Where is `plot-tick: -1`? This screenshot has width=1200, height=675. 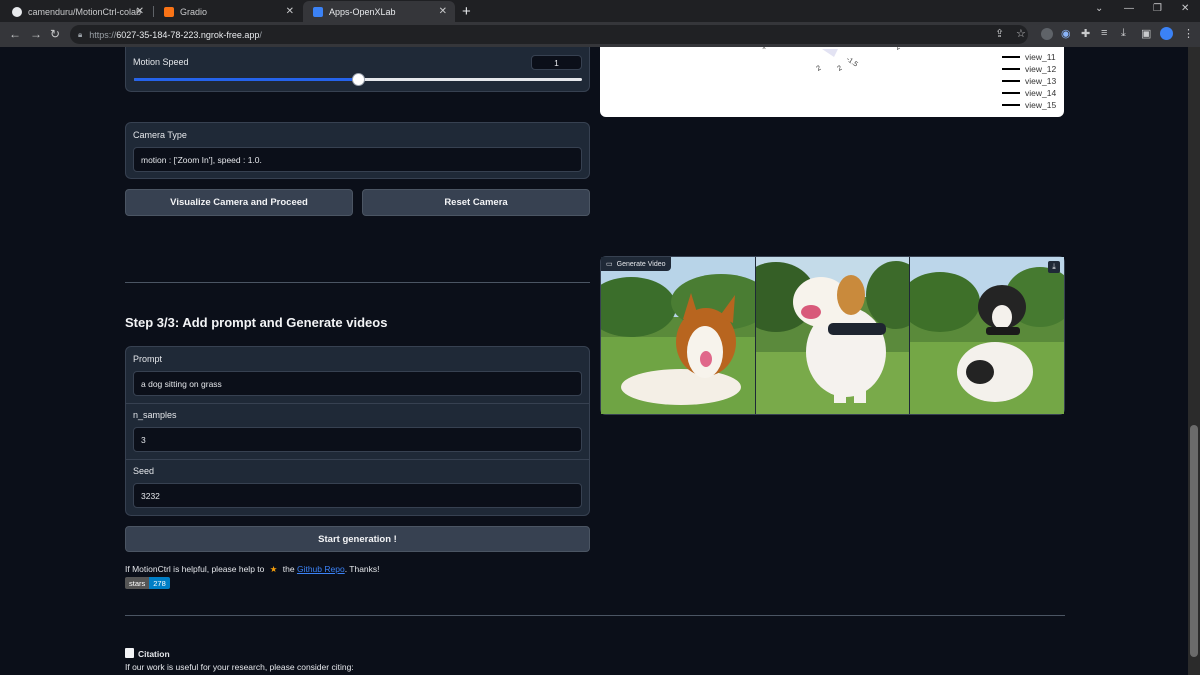 plot-tick: -1 is located at coordinates (877, 48).